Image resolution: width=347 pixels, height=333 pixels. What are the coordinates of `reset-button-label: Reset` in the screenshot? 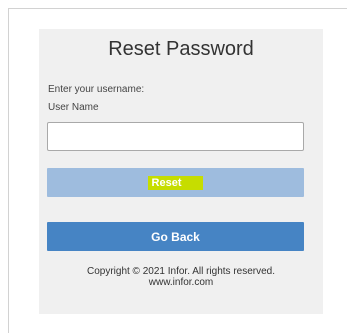 It's located at (175, 183).